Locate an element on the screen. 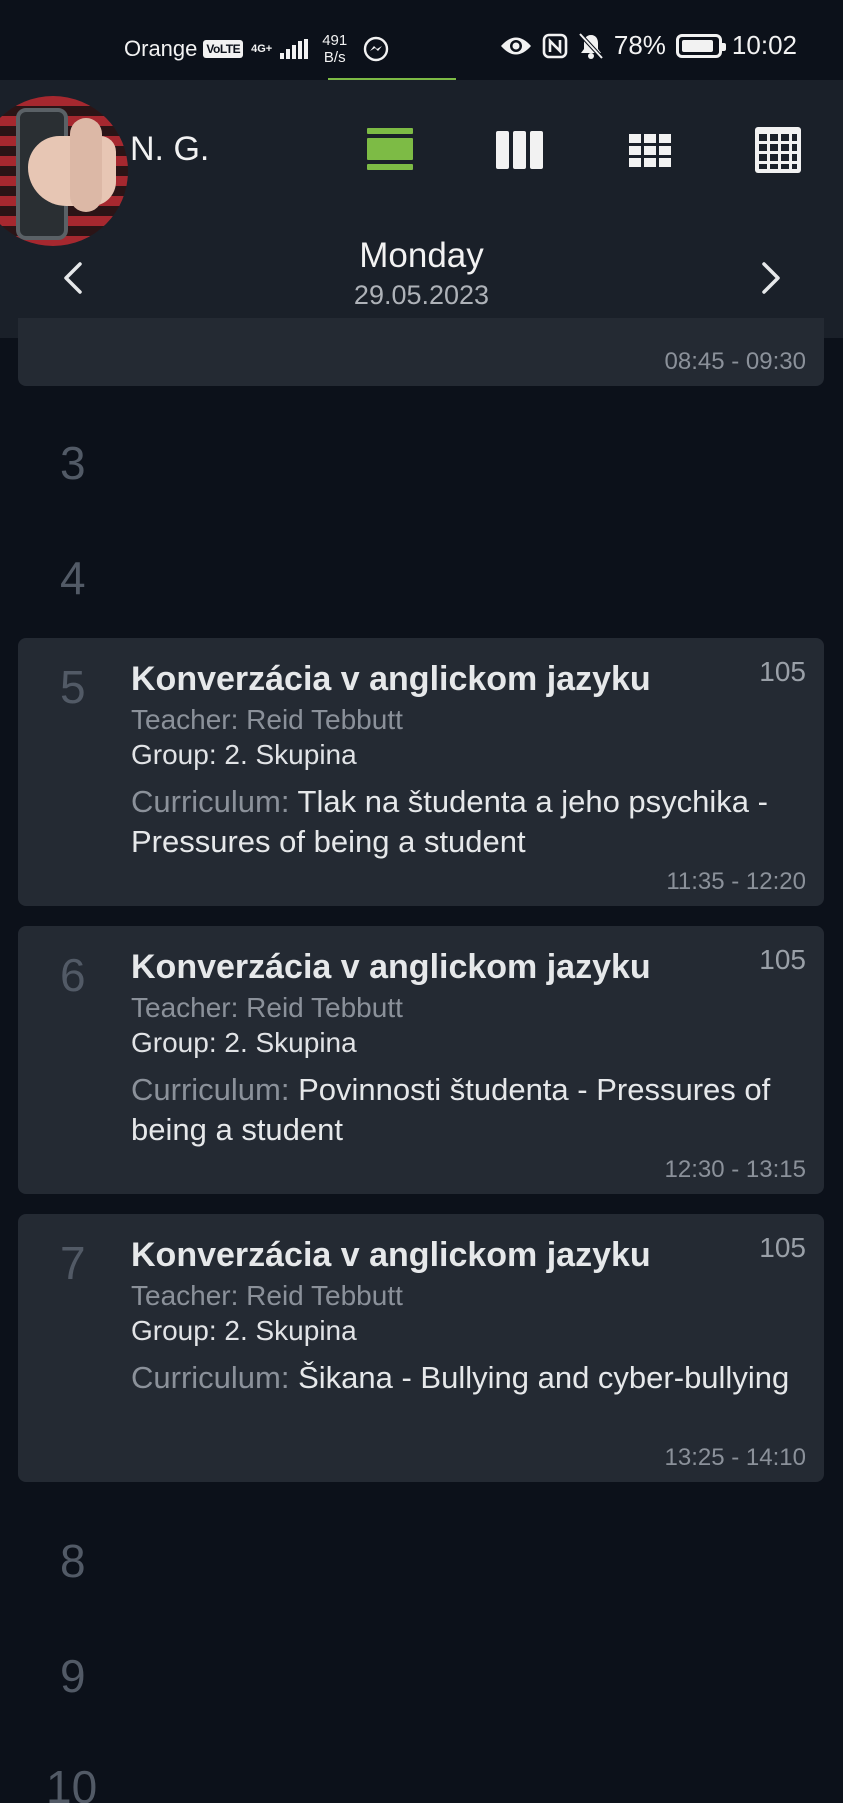 This screenshot has width=843, height=1803. month-view-button is located at coordinates (778, 150).